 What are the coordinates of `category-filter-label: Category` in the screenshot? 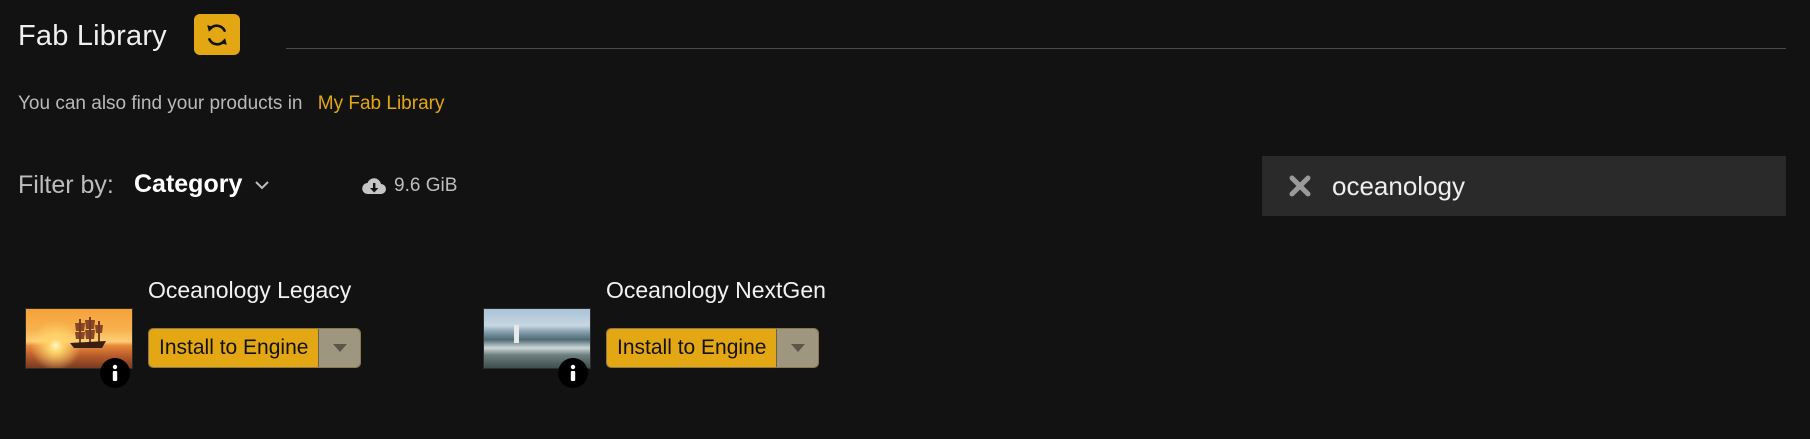 It's located at (188, 184).